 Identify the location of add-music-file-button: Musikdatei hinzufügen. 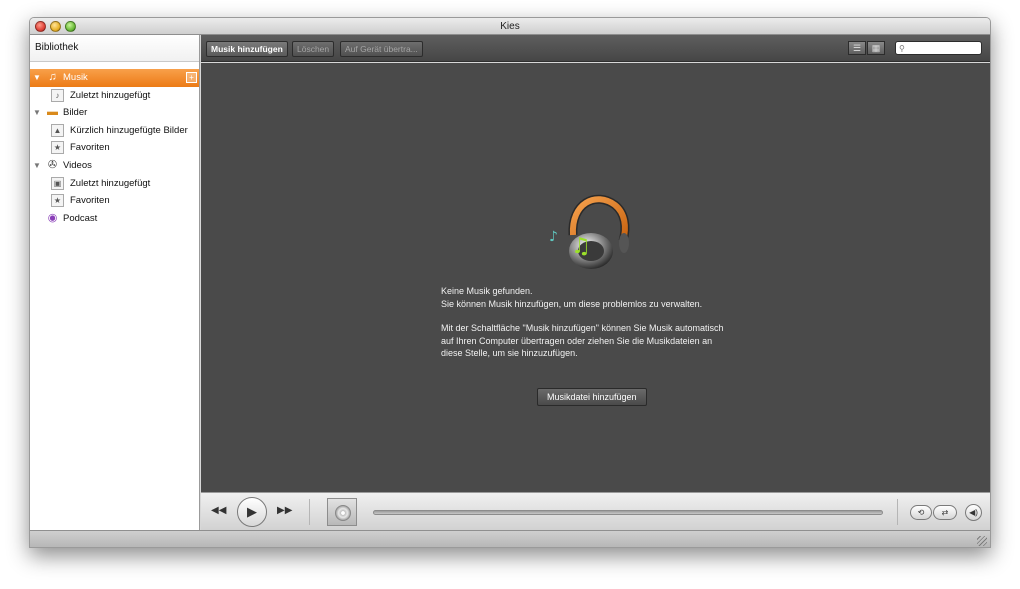
(592, 397).